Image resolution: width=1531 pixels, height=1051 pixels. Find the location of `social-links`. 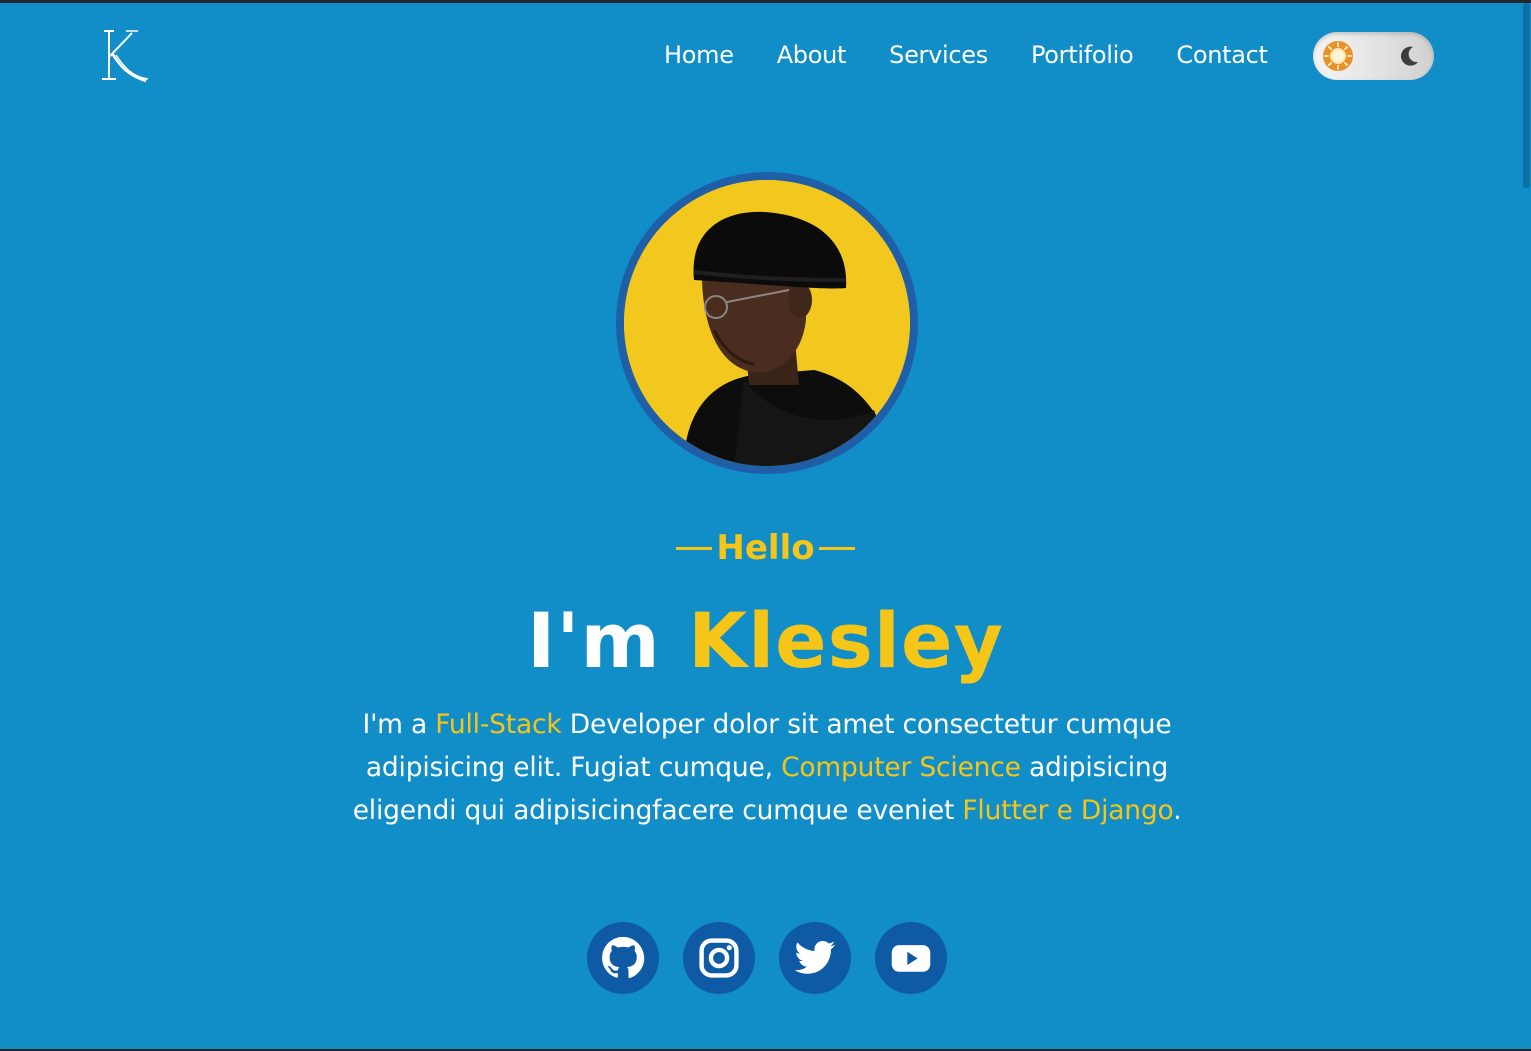

social-links is located at coordinates (767, 958).